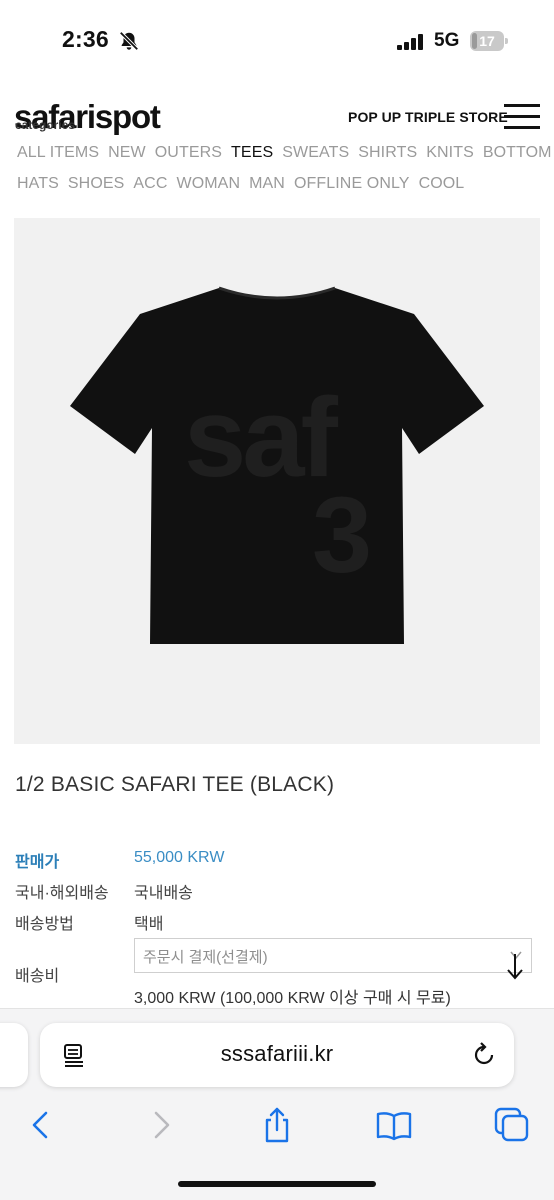 The height and width of the screenshot is (1200, 554). I want to click on popup-store-link: POP UP TRIPLE STORE, so click(428, 117).